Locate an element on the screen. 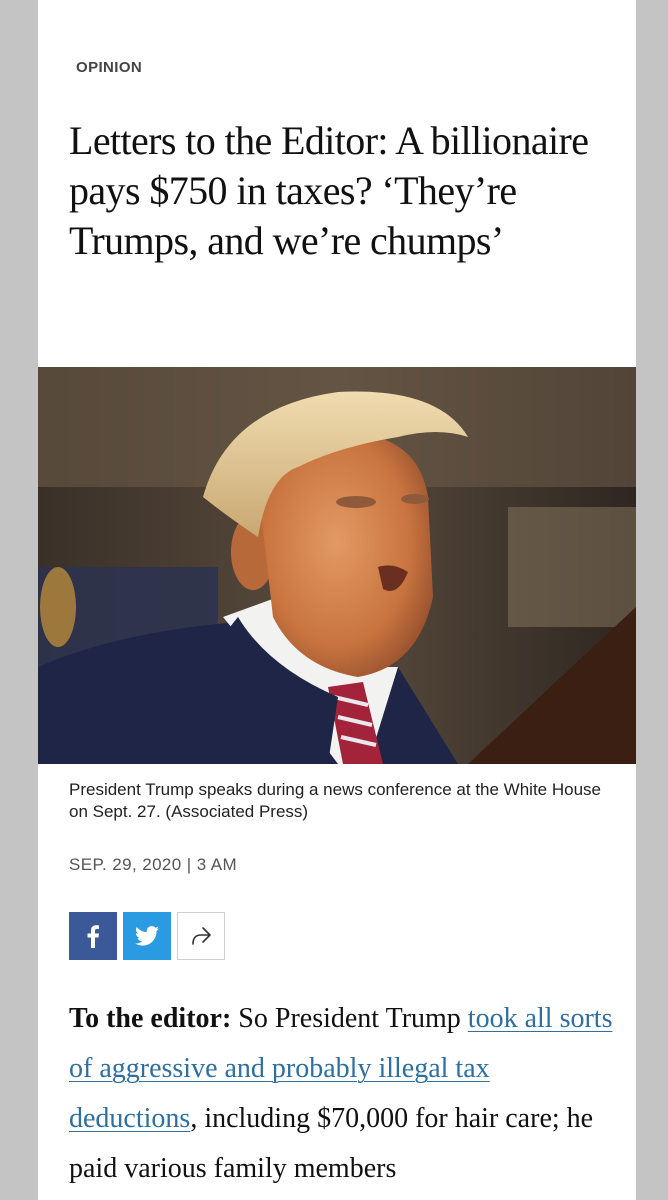 This screenshot has height=1200, width=668. share-bar is located at coordinates (147, 936).